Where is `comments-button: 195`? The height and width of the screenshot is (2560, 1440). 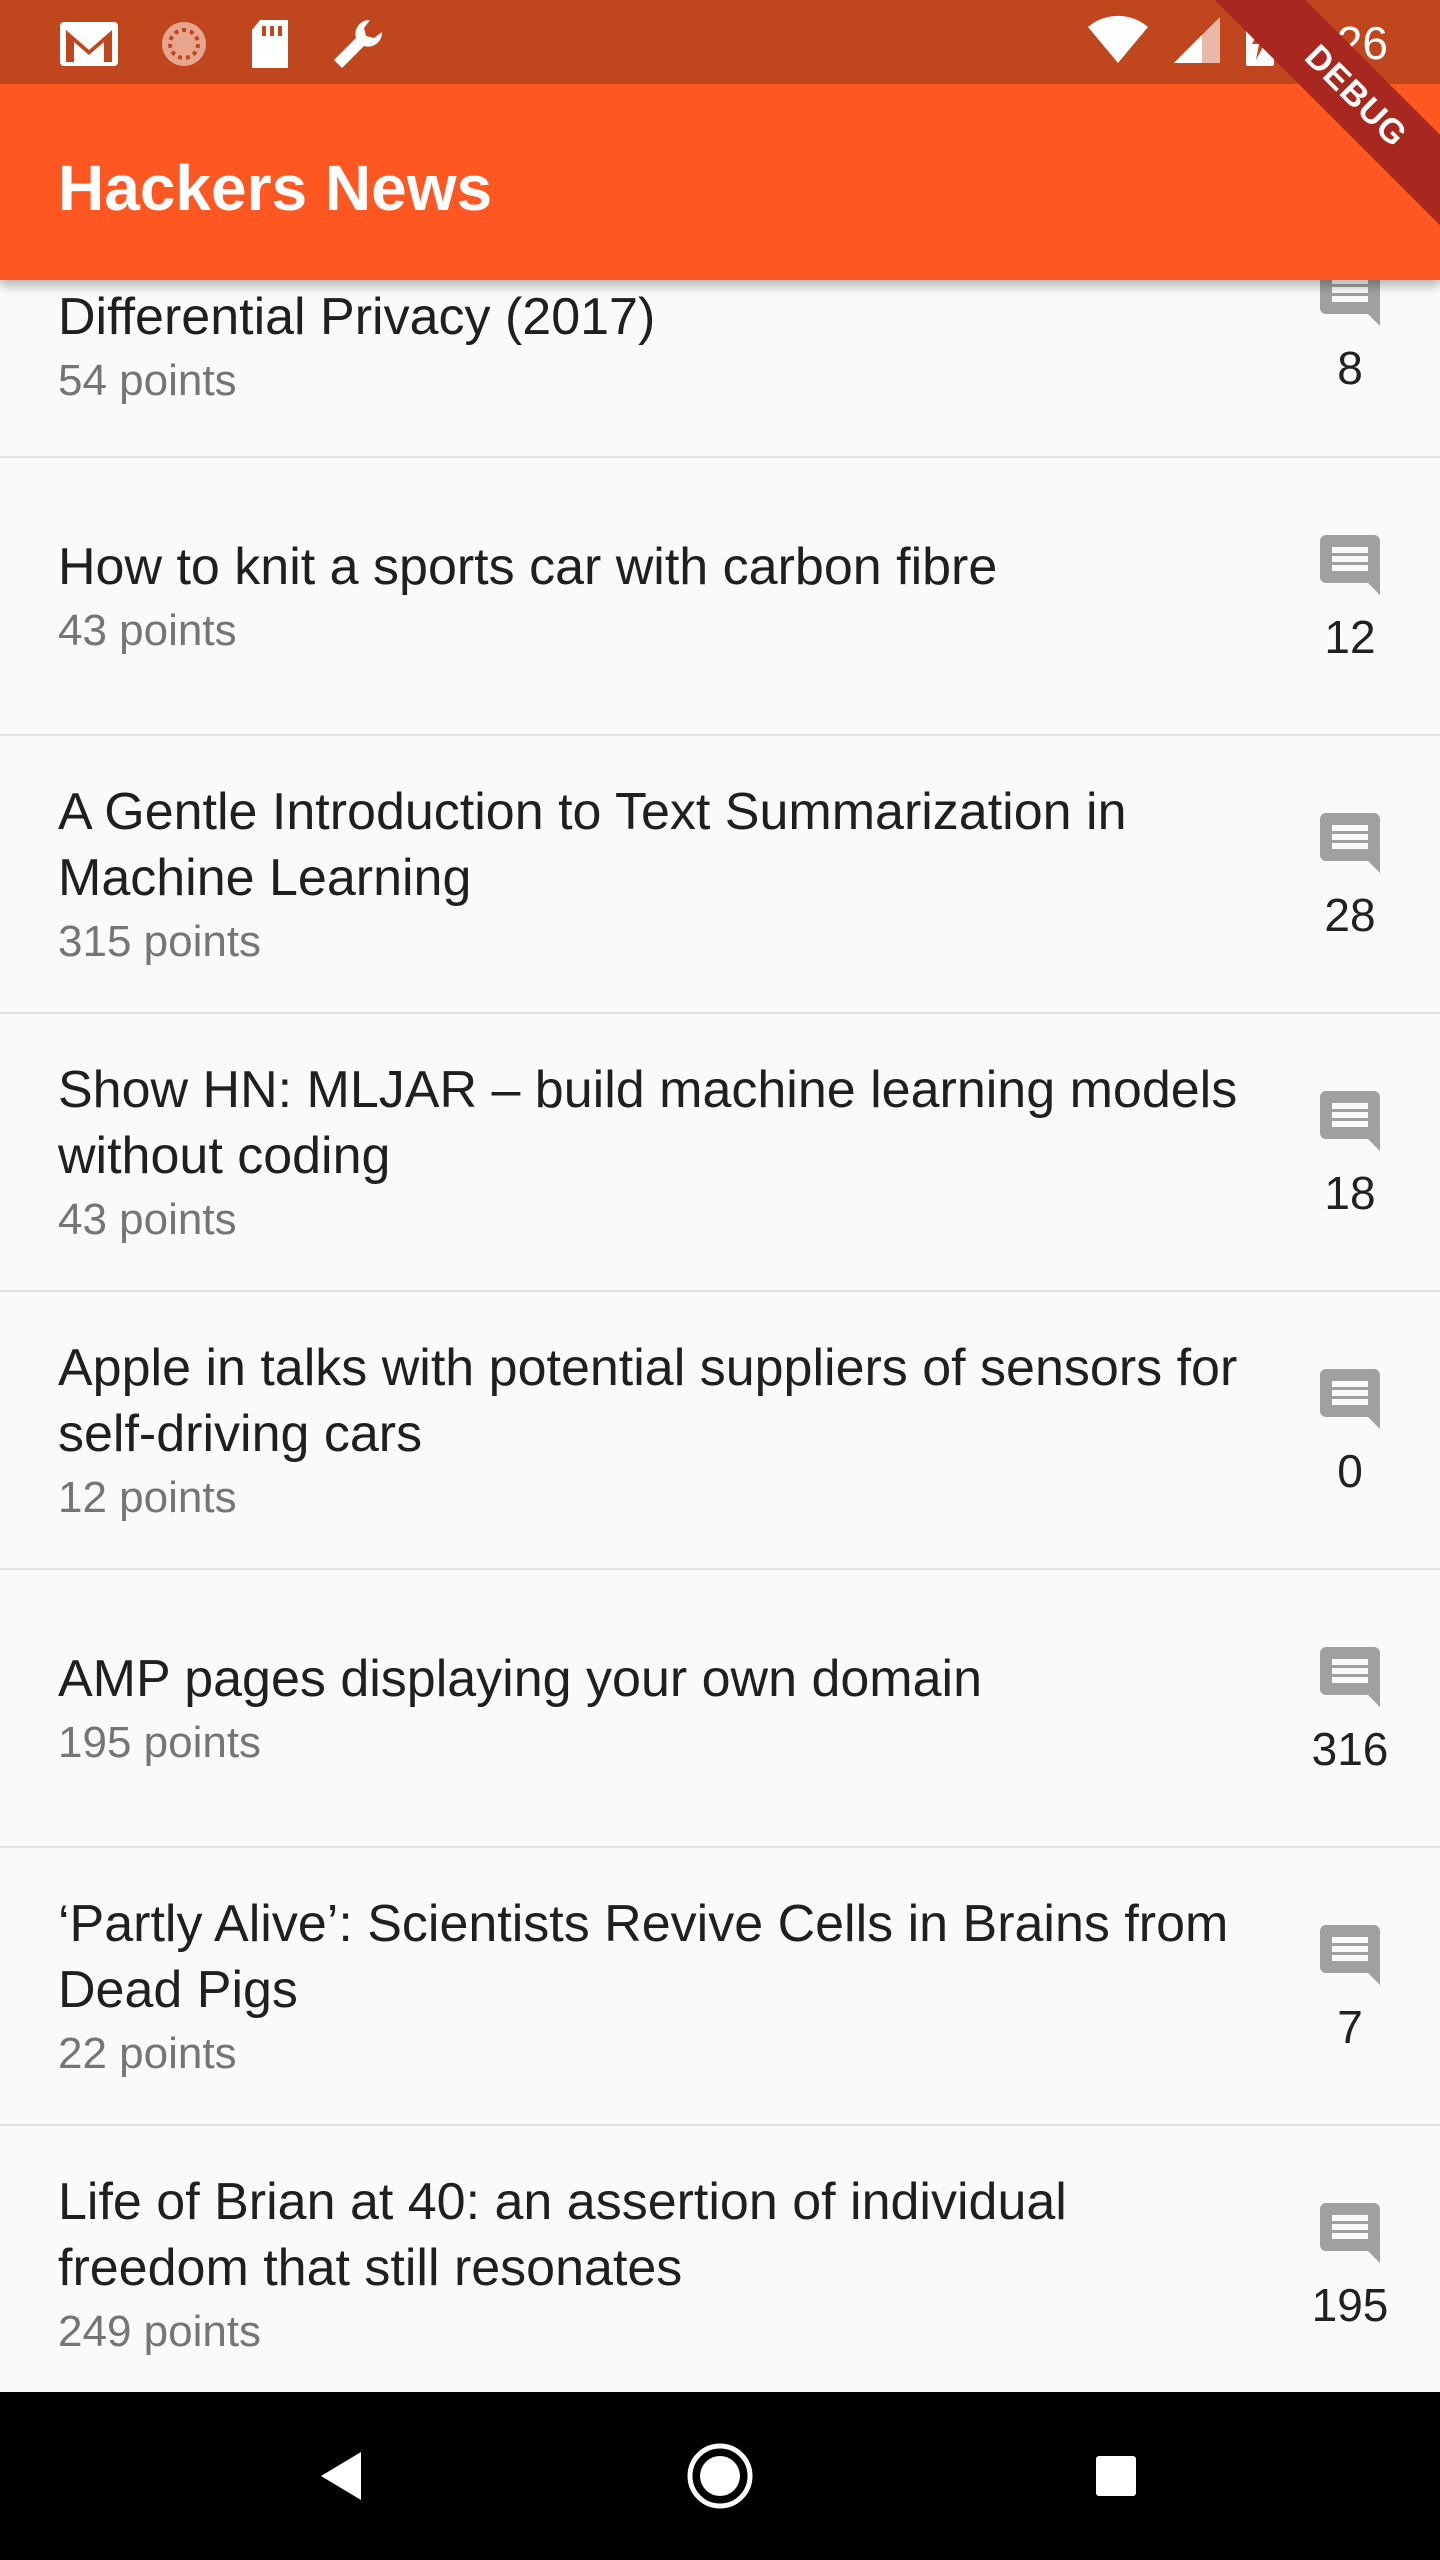
comments-button: 195 is located at coordinates (1350, 2265).